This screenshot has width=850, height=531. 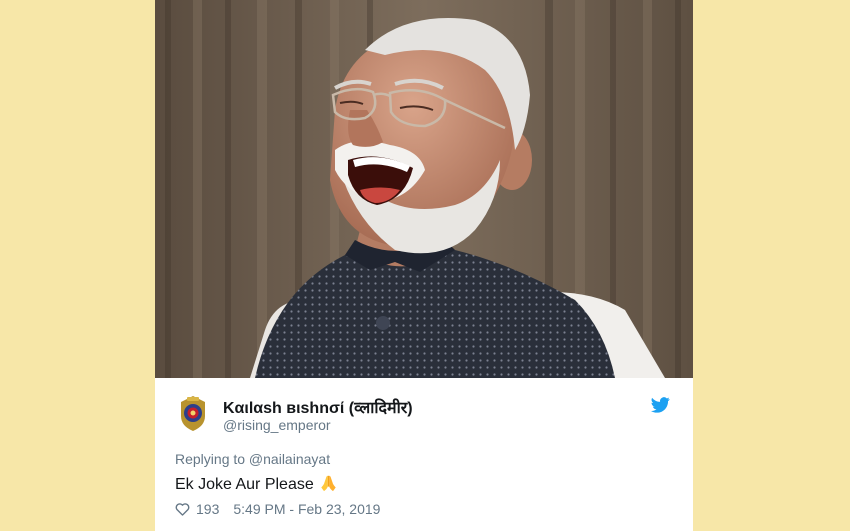 I want to click on tweet-text: Ek Joke Aur Please, so click(x=256, y=484).